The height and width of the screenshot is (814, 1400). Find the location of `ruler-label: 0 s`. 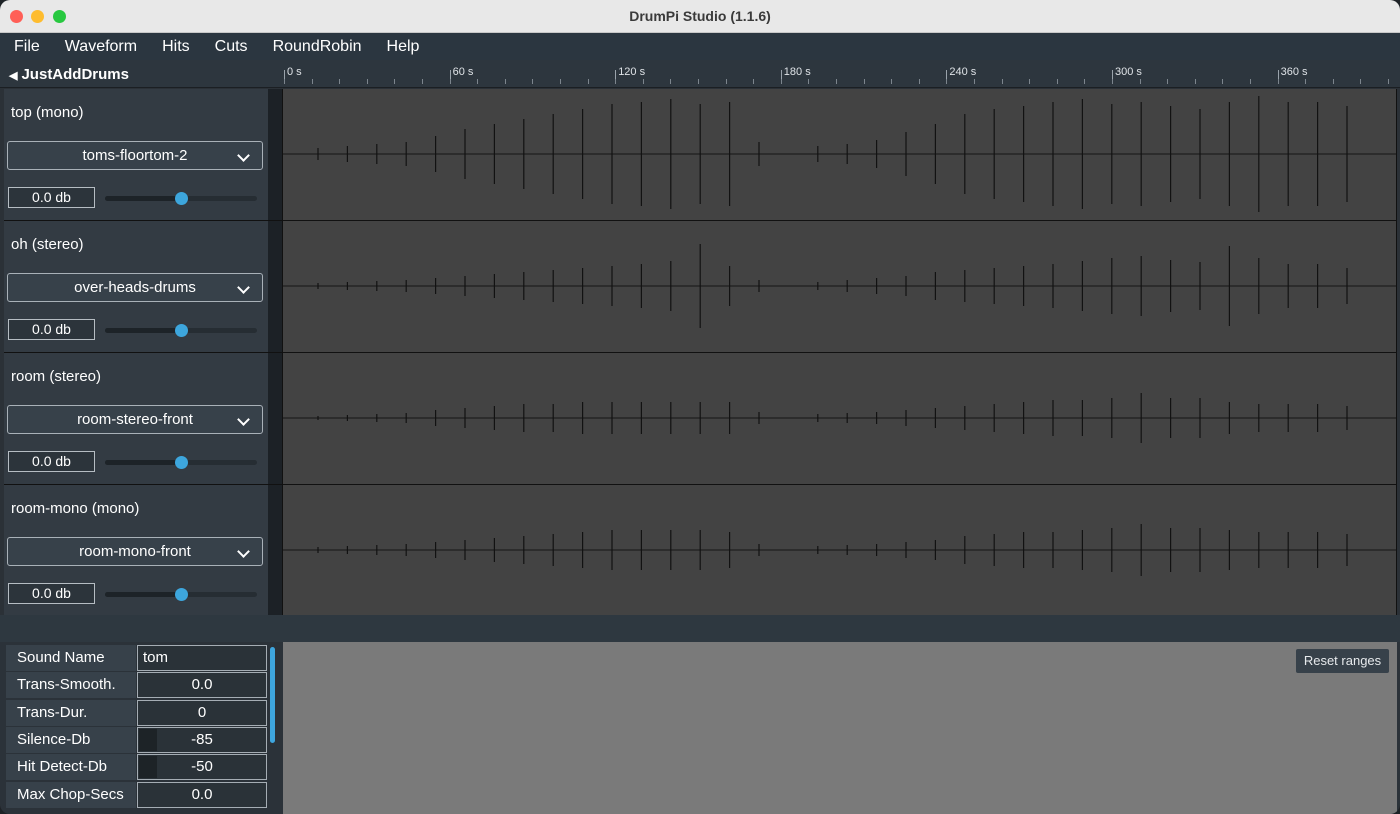

ruler-label: 0 s is located at coordinates (294, 72).